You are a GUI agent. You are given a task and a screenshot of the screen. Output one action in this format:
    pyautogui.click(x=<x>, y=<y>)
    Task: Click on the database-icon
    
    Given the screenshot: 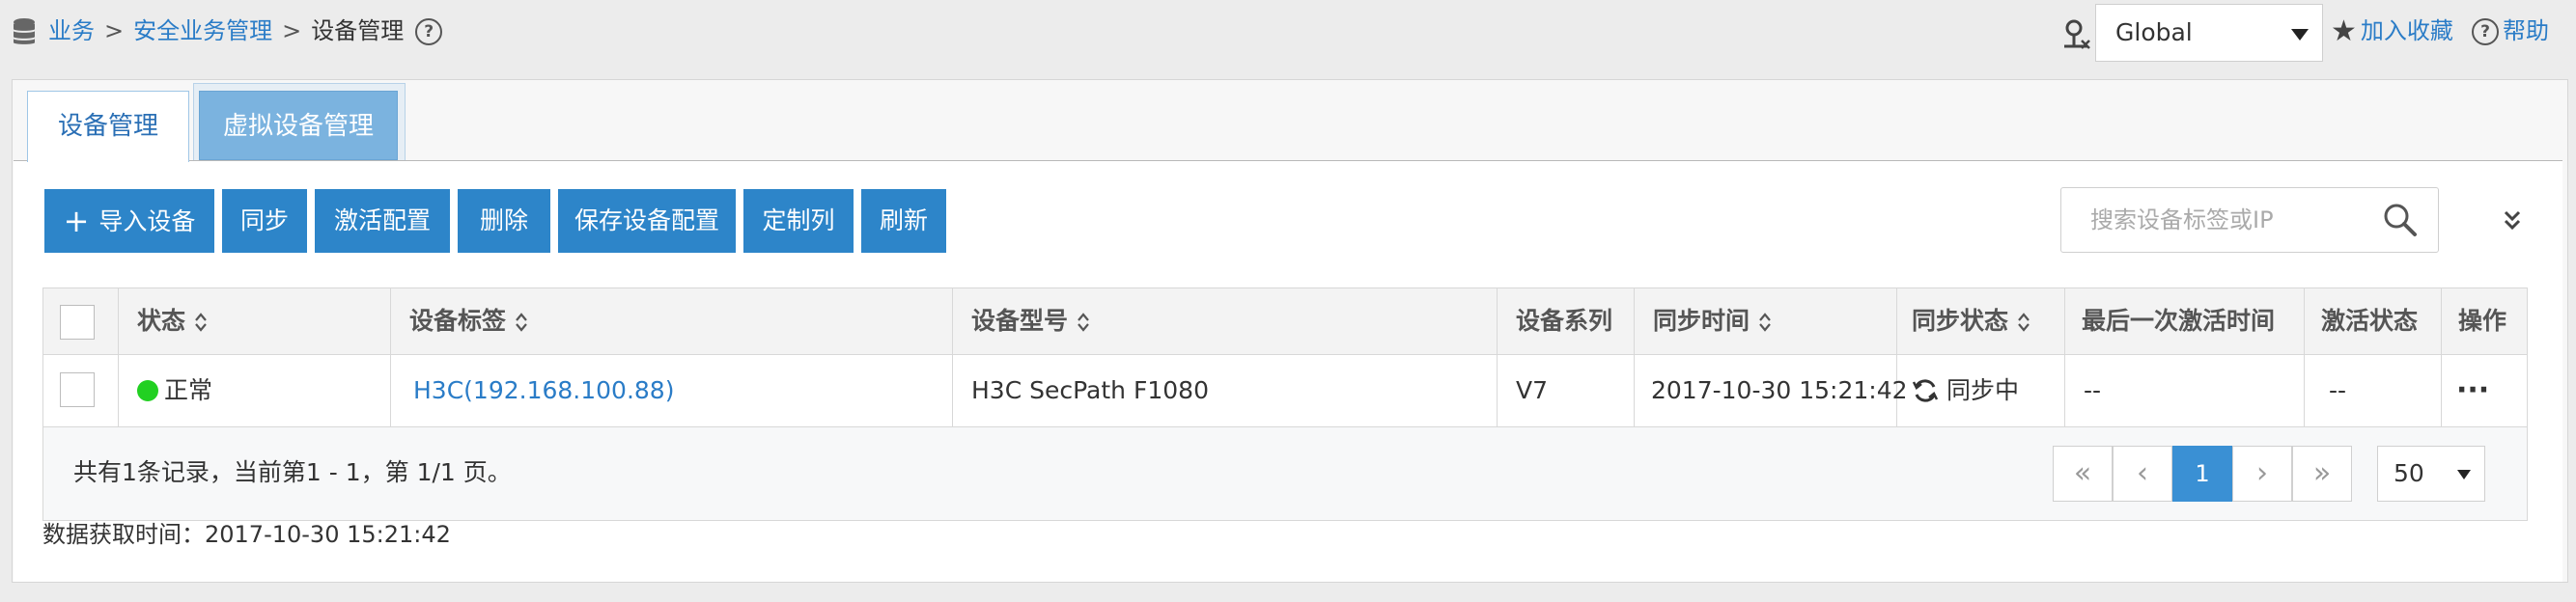 What is the action you would take?
    pyautogui.click(x=25, y=31)
    